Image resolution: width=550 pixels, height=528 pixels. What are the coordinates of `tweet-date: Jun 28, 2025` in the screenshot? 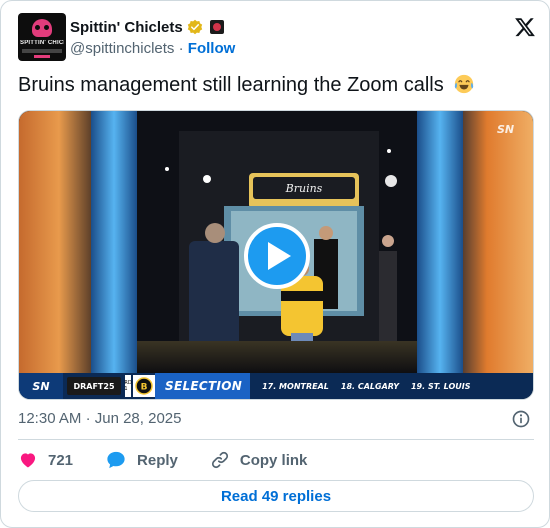 It's located at (138, 418).